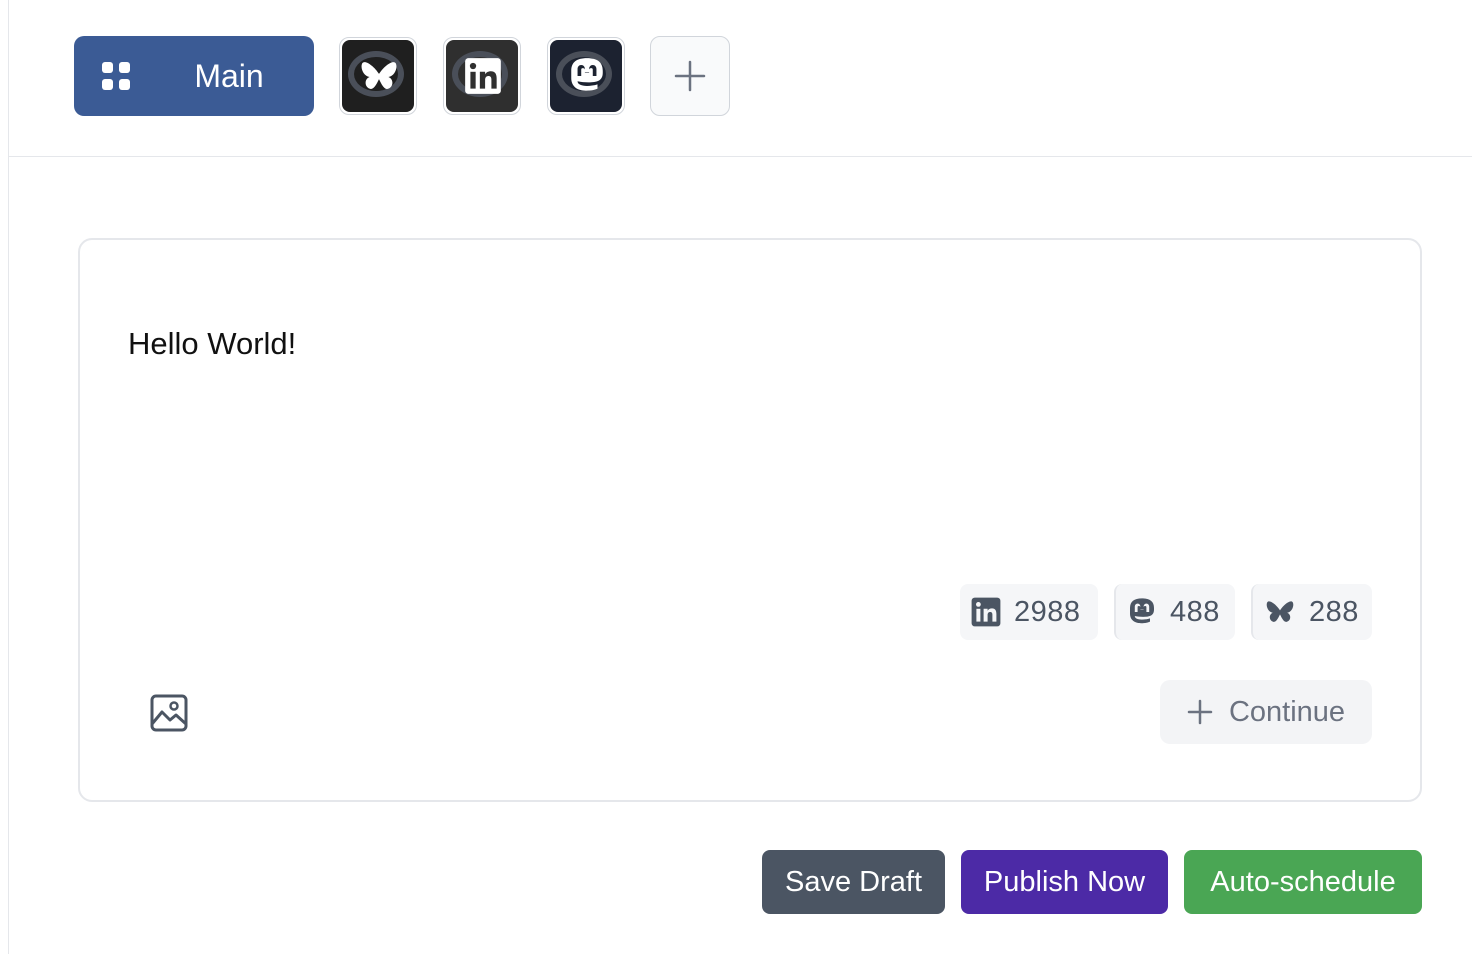 This screenshot has width=1472, height=954. Describe the element at coordinates (1303, 882) in the screenshot. I see `auto-schedule-button: Auto-schedule` at that location.